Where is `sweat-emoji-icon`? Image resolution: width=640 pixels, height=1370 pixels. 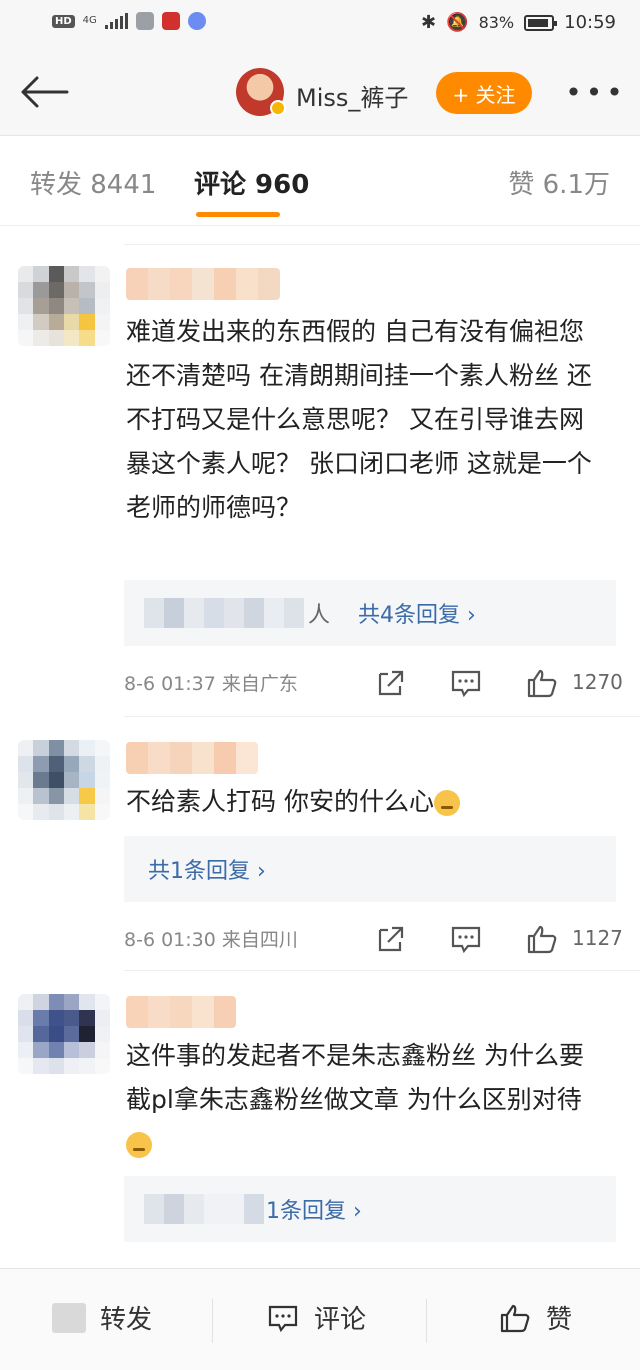
sweat-emoji-icon is located at coordinates (139, 1145).